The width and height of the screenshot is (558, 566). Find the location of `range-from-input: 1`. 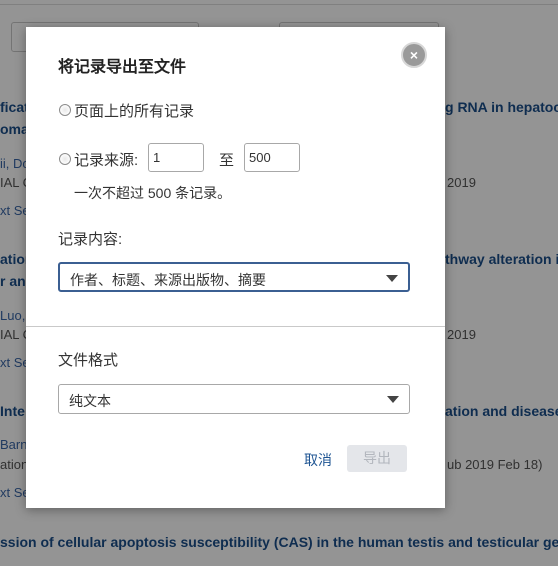

range-from-input: 1 is located at coordinates (176, 157).